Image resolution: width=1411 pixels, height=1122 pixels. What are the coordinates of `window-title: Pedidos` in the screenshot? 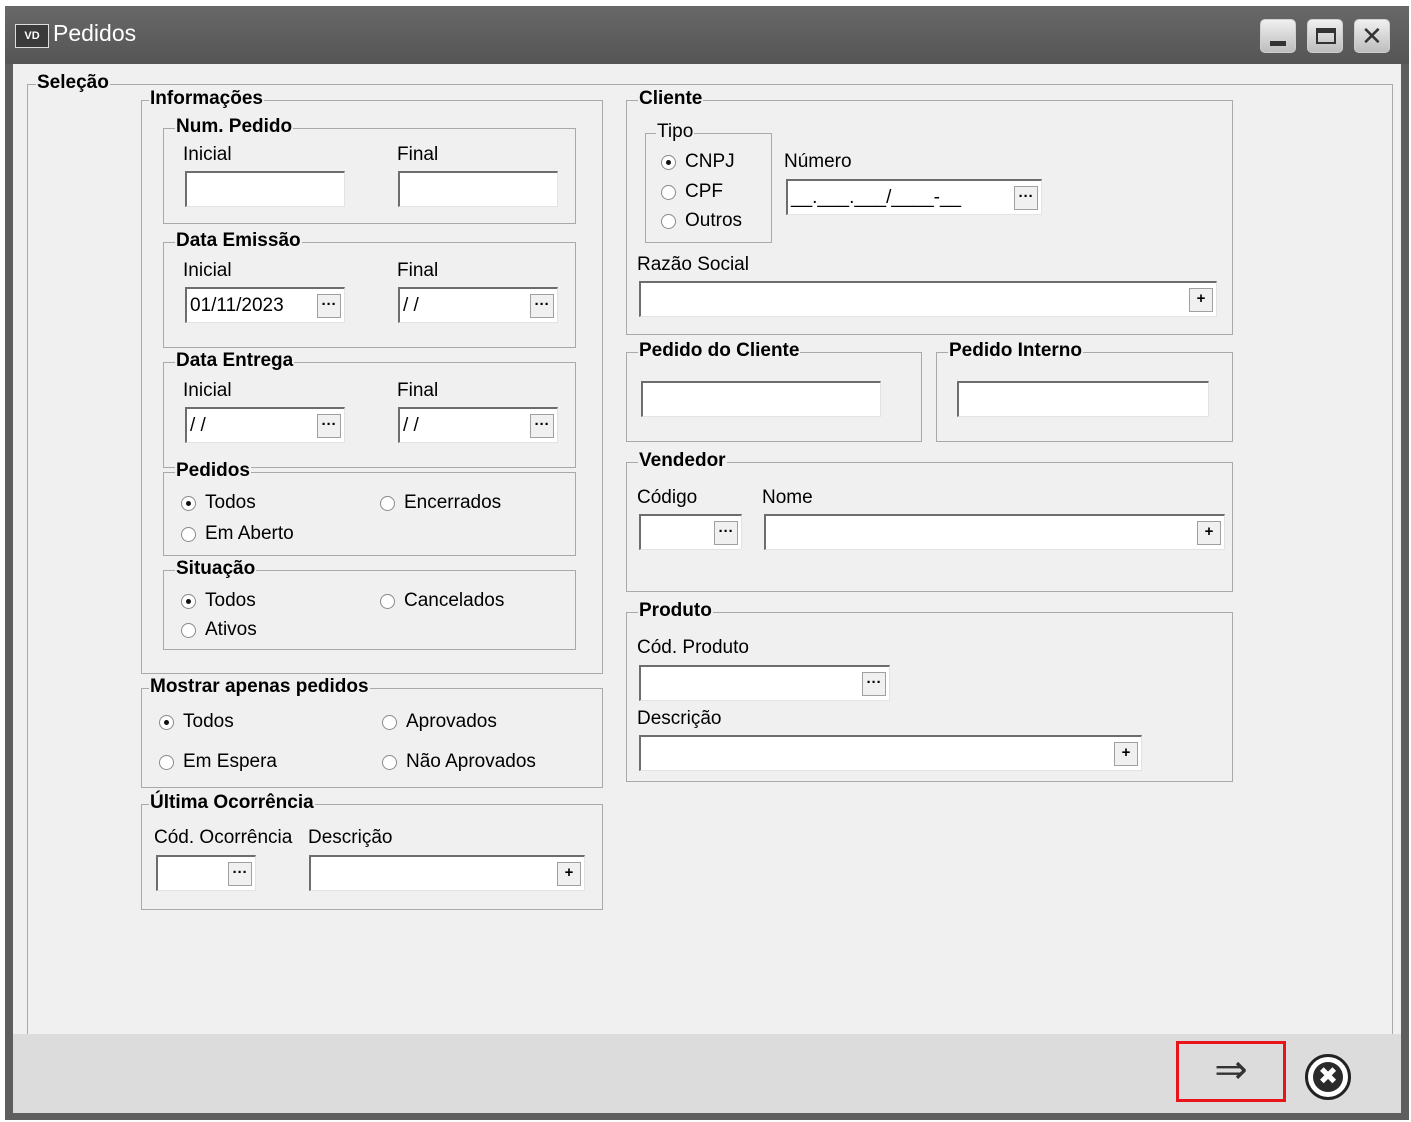 It's located at (95, 33).